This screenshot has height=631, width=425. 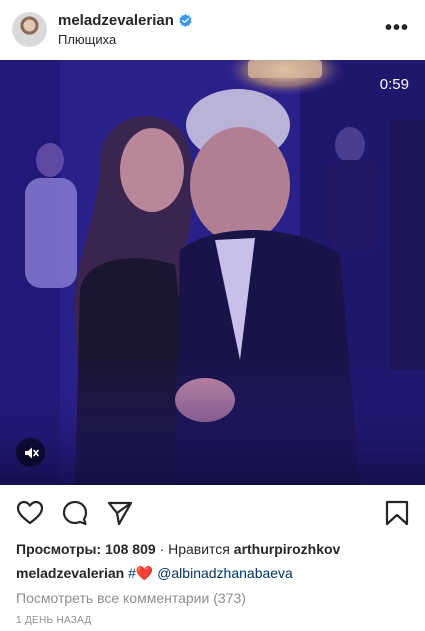 What do you see at coordinates (212, 512) in the screenshot?
I see `action-bar` at bounding box center [212, 512].